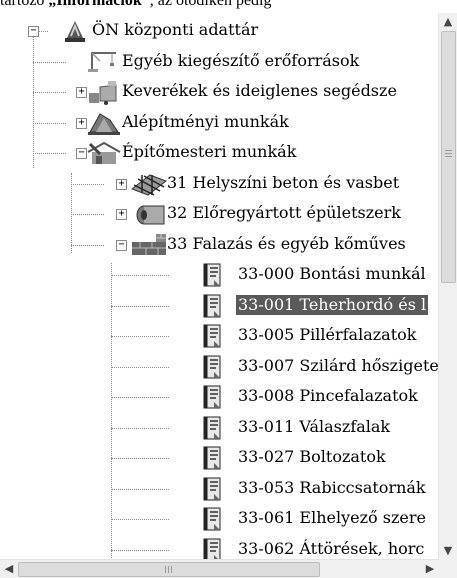 The width and height of the screenshot is (457, 578). Describe the element at coordinates (104, 125) in the screenshot. I see `foundation-icon` at that location.